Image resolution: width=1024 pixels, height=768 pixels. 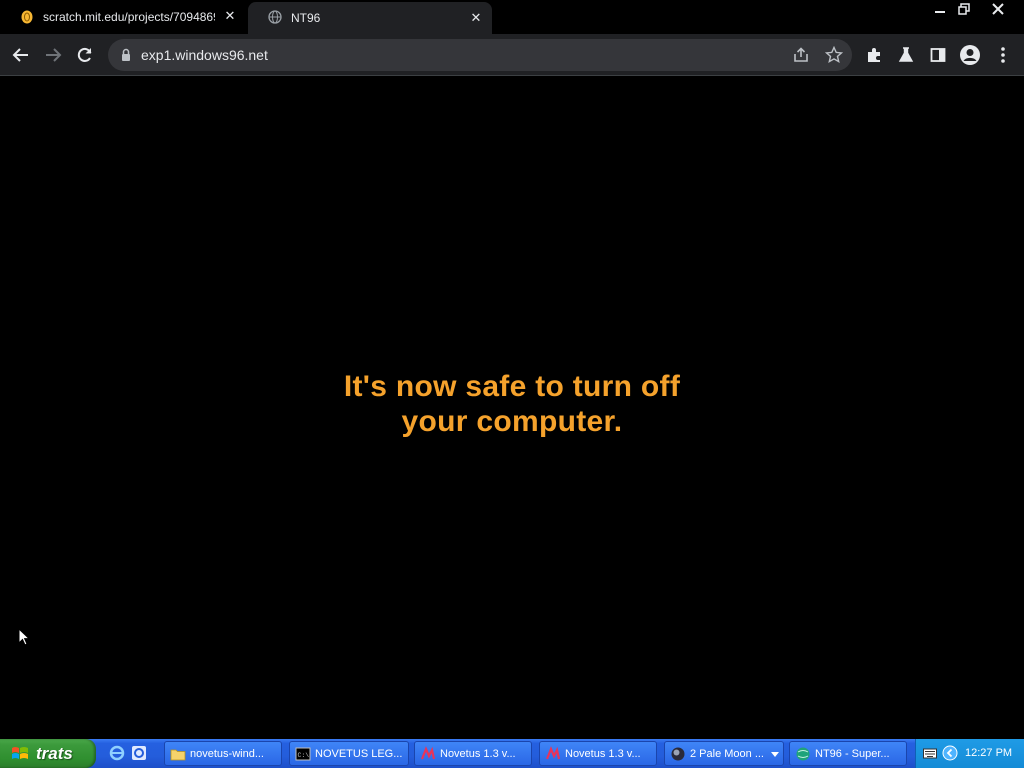 I want to click on arrow-right-icon, so click(x=54, y=55).